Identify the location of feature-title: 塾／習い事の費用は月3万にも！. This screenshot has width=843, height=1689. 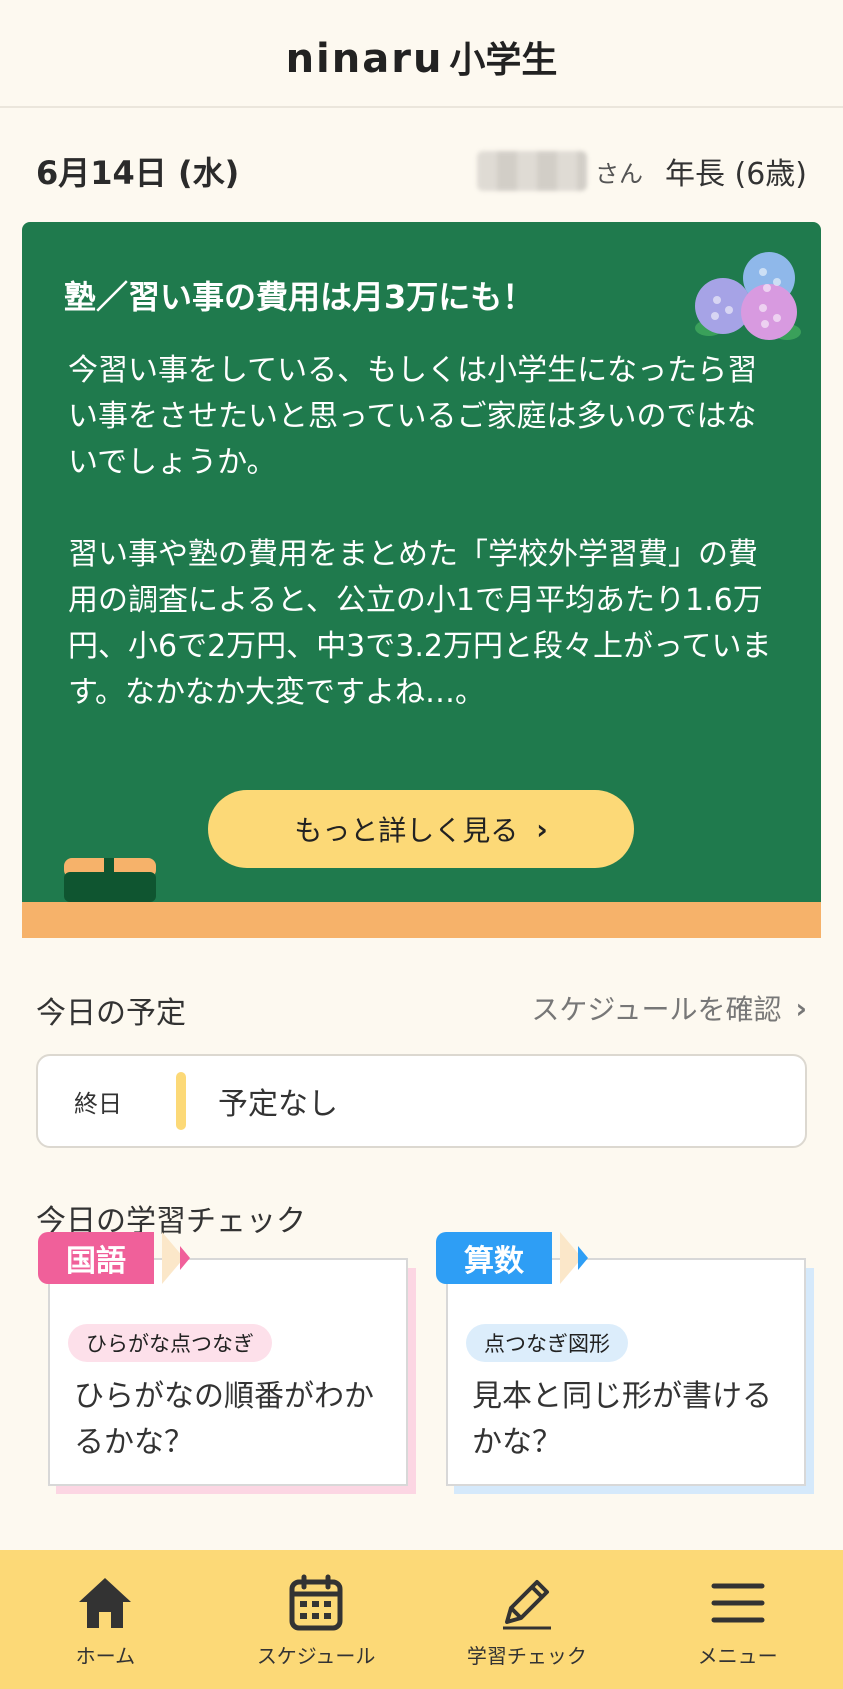
(299, 297).